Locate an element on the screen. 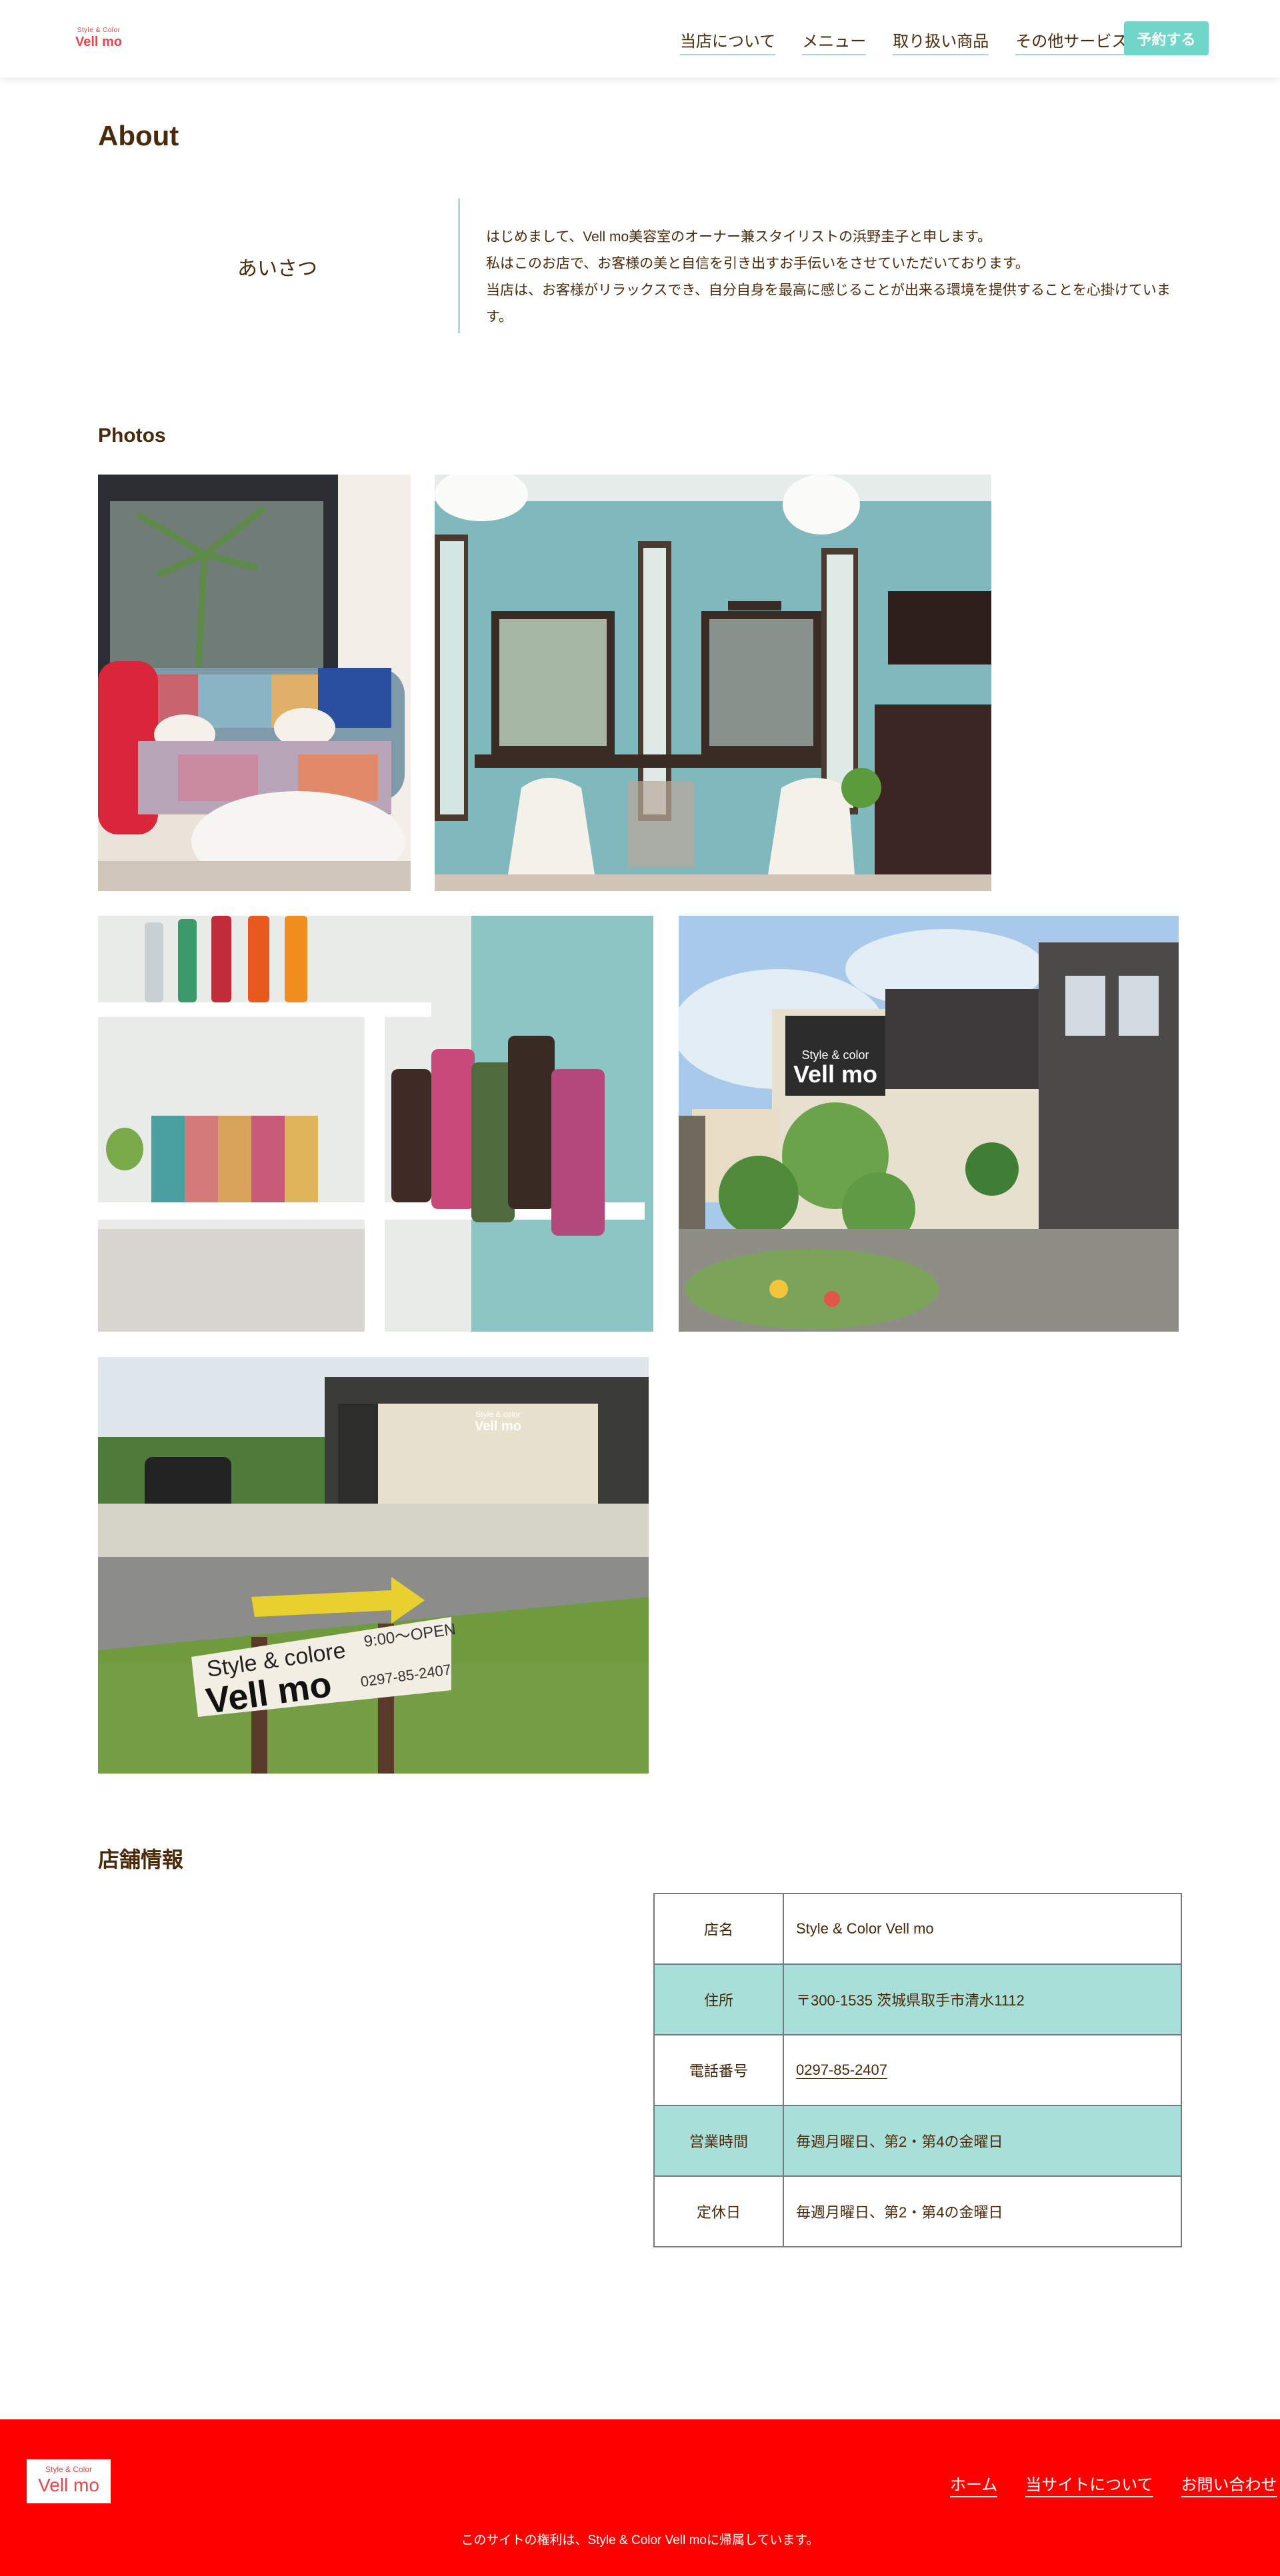 This screenshot has width=1280, height=2576. footer-nav-contact: お問い合わせ is located at coordinates (1229, 2484).